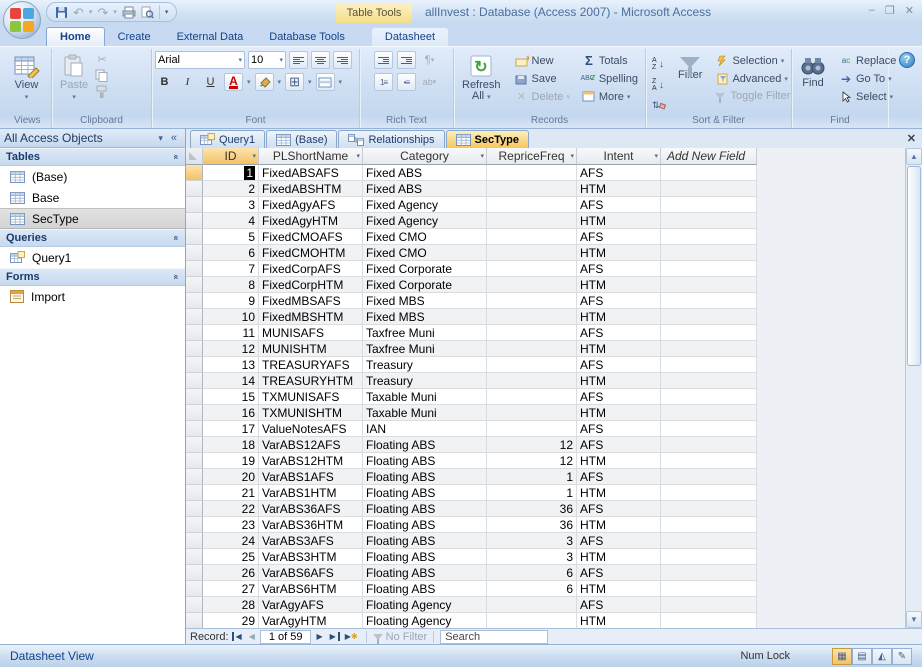 Image resolution: width=922 pixels, height=667 pixels. I want to click on cell: 2, so click(231, 189).